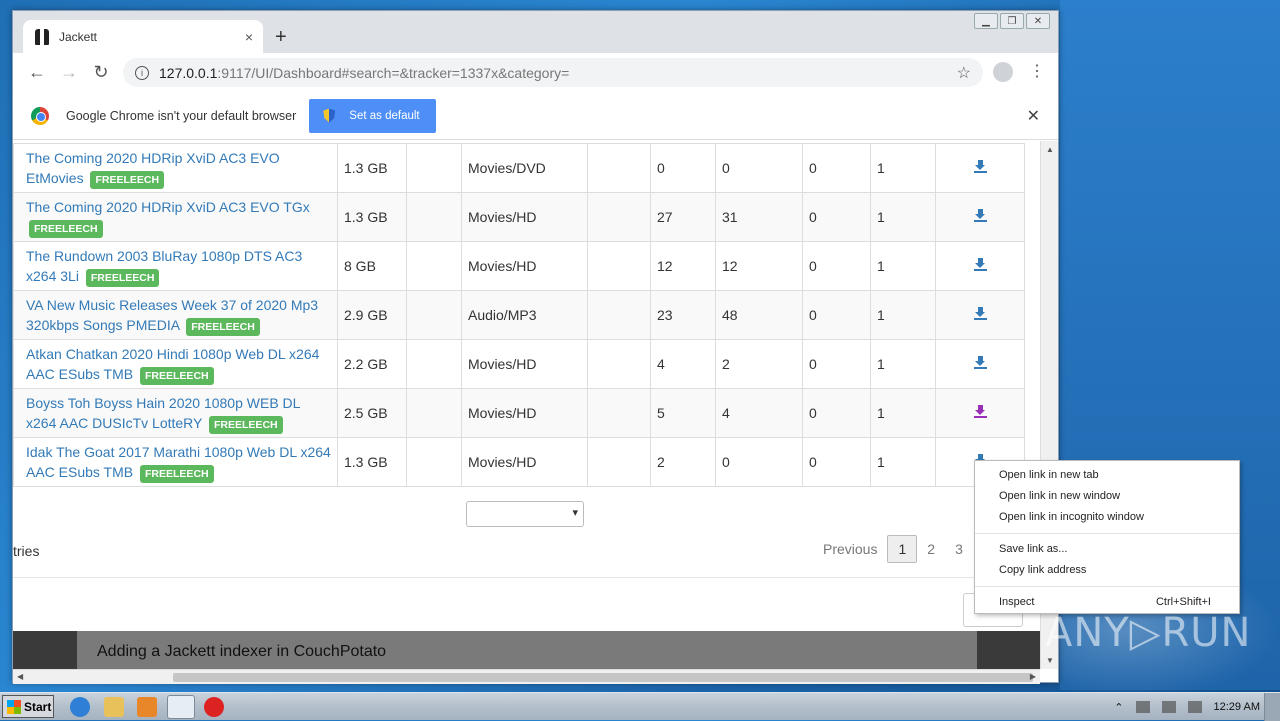 The image size is (1280, 721). Describe the element at coordinates (683, 315) in the screenshot. I see `result-seeds: 23` at that location.